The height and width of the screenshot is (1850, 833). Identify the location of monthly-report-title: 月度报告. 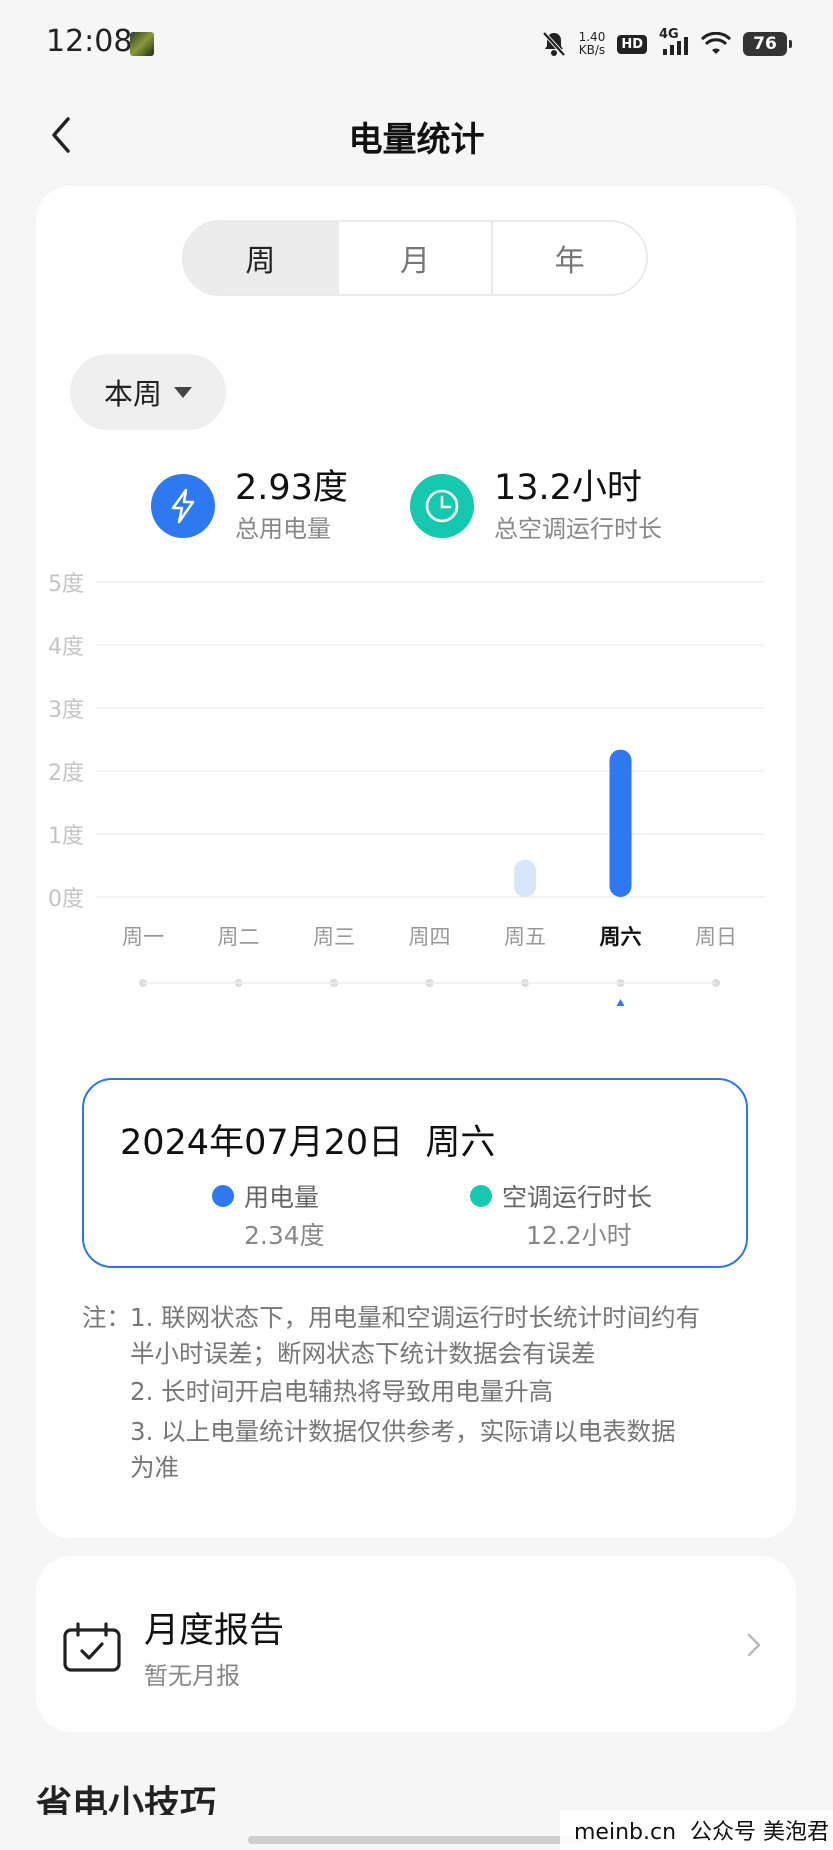
(214, 1631).